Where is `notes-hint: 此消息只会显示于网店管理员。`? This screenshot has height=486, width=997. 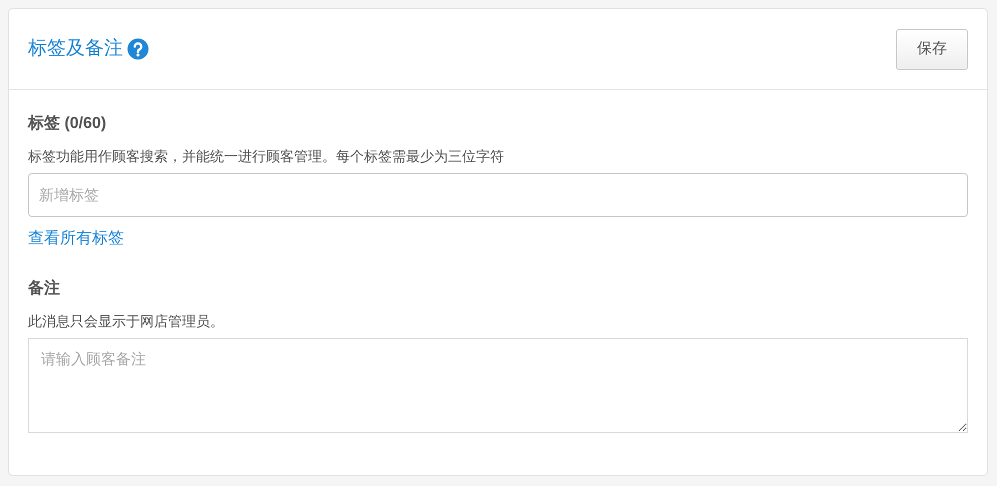
notes-hint: 此消息只会显示于网店管理员。 is located at coordinates (126, 321).